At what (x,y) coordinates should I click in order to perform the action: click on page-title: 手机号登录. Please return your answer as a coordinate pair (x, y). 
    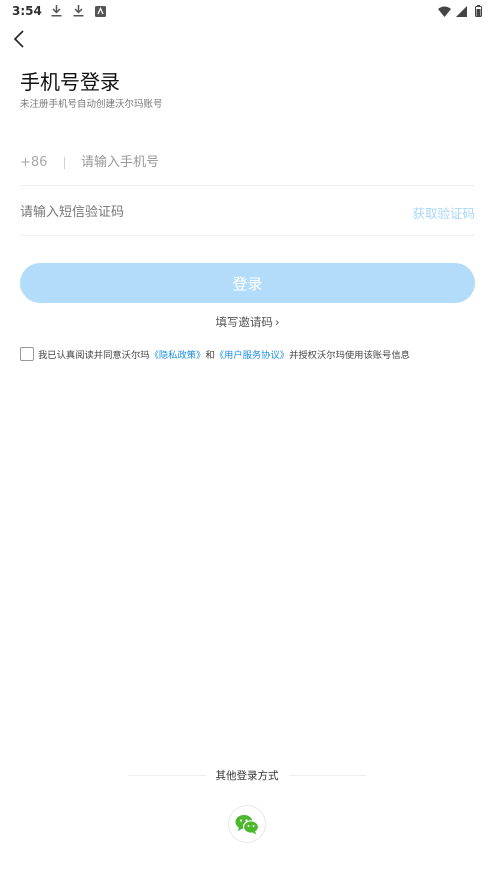
    Looking at the image, I should click on (70, 82).